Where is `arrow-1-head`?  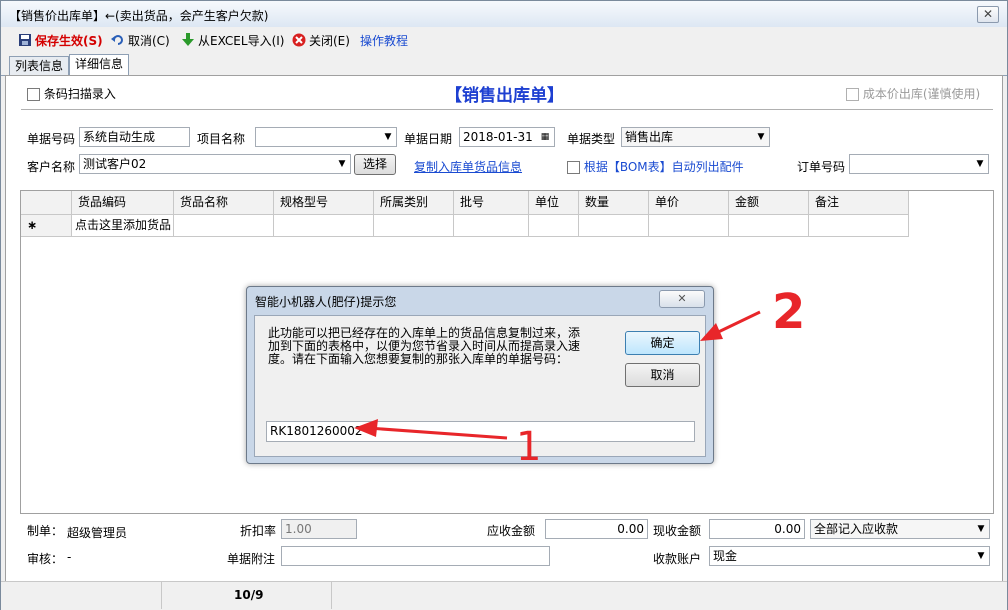 arrow-1-head is located at coordinates (366, 428).